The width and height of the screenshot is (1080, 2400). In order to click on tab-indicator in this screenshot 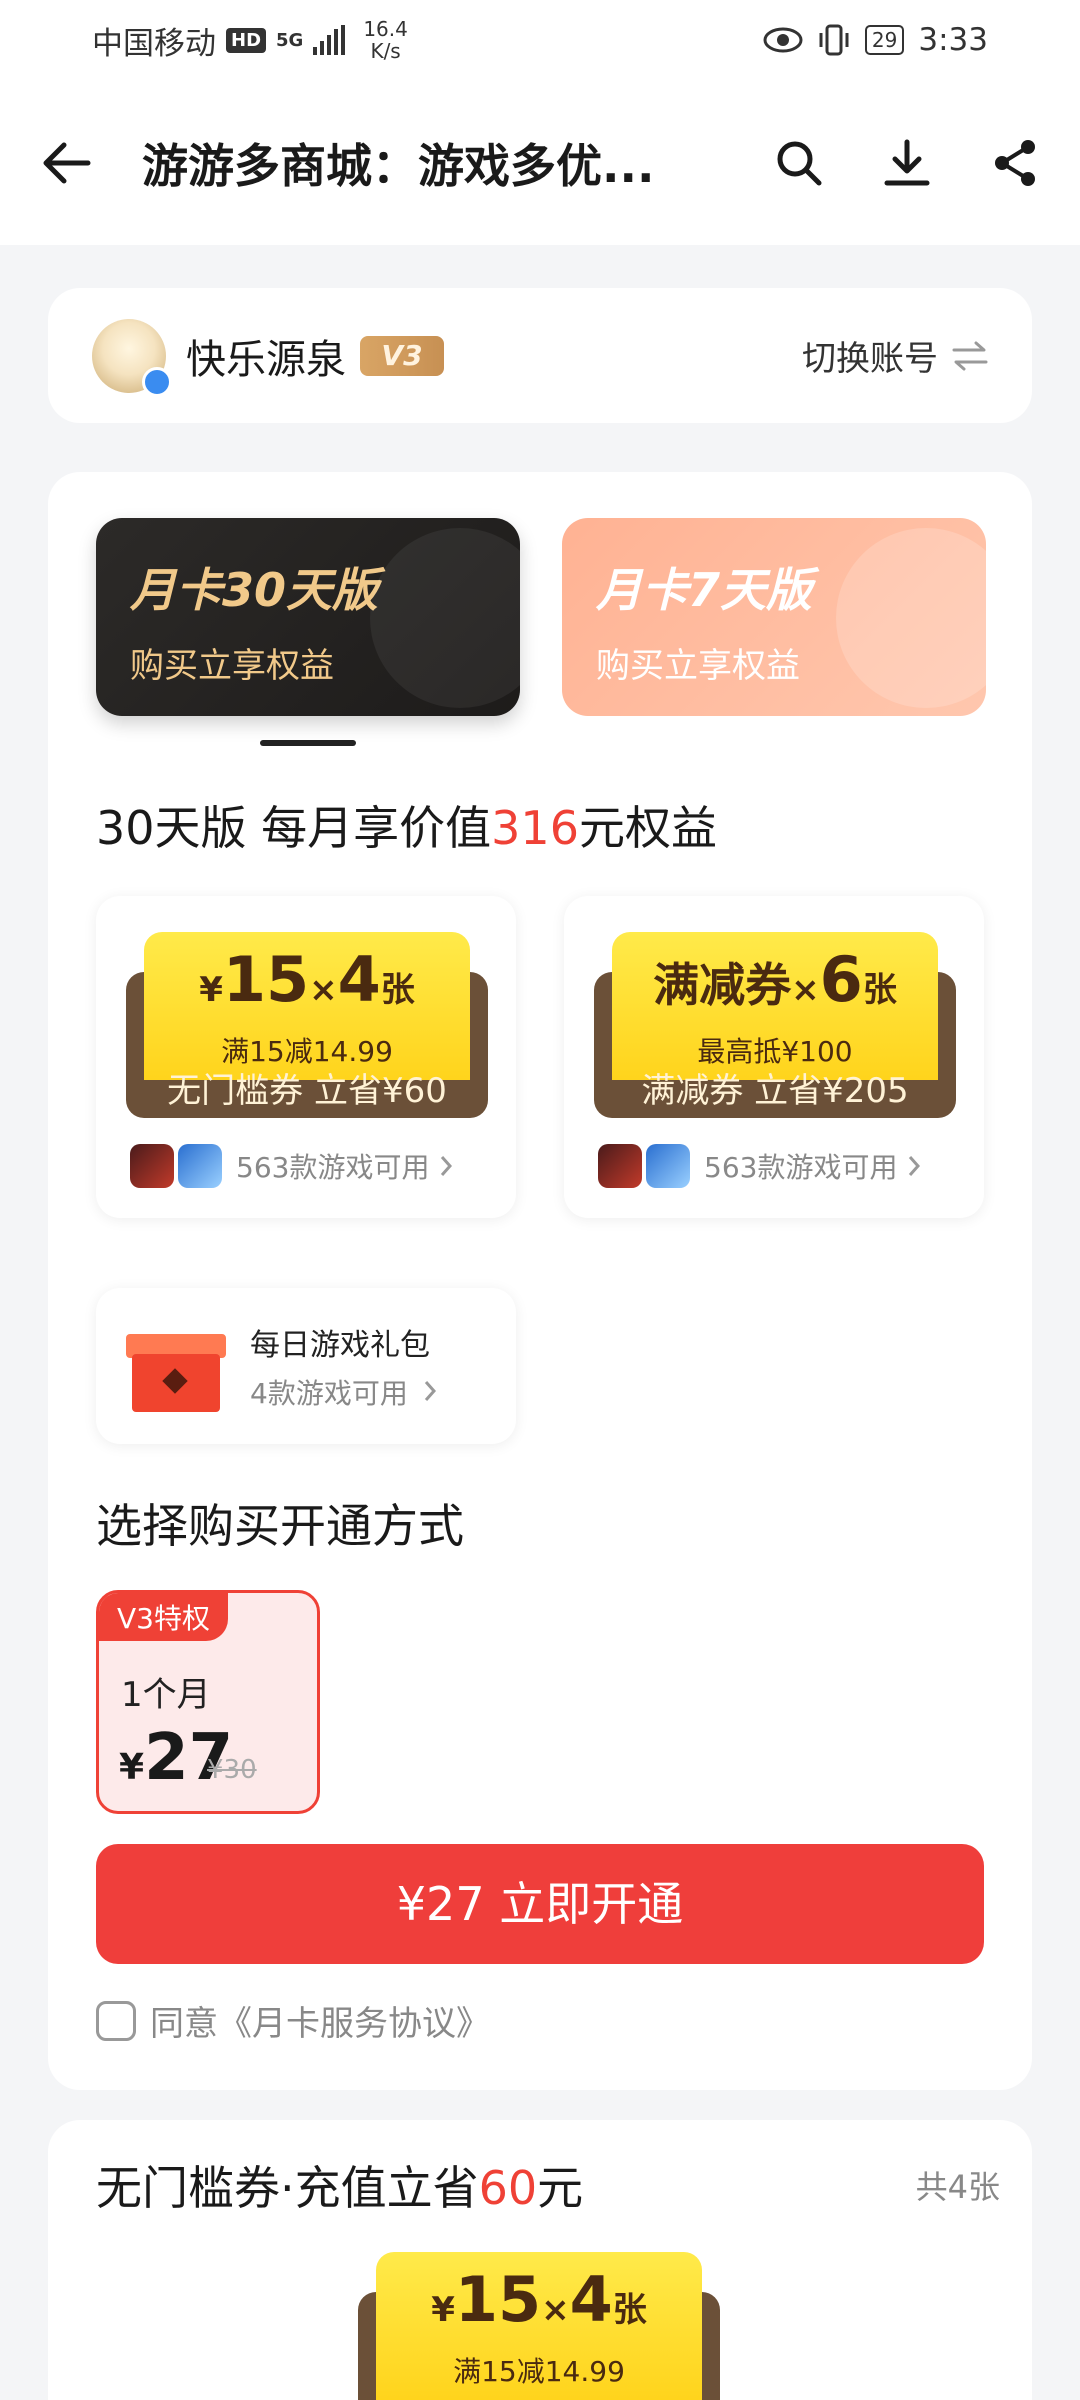, I will do `click(308, 743)`.